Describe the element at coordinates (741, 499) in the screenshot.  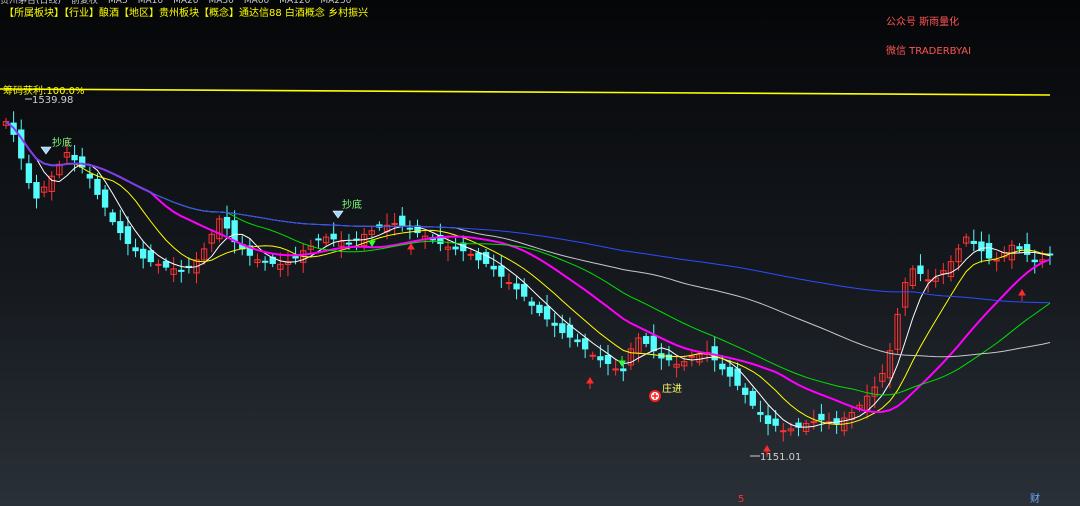
I see `axis-mark-5: 5` at that location.